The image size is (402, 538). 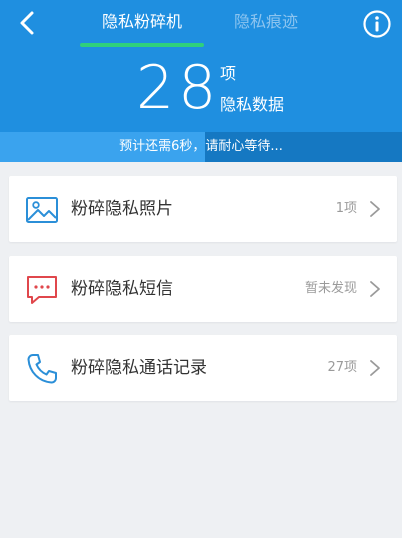 What do you see at coordinates (342, 367) in the screenshot?
I see `item-status: 27项` at bounding box center [342, 367].